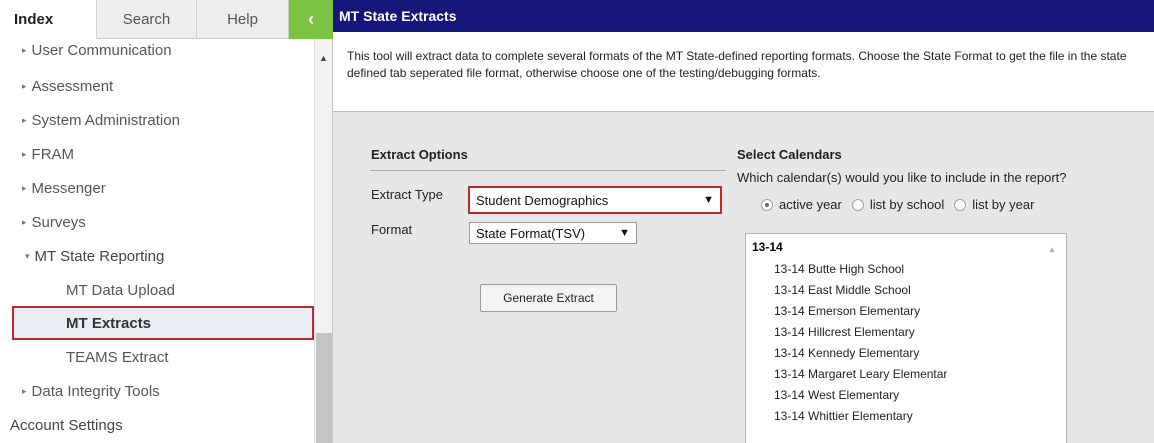  Describe the element at coordinates (53, 154) in the screenshot. I see `sidebar-item-label: FRAM` at that location.